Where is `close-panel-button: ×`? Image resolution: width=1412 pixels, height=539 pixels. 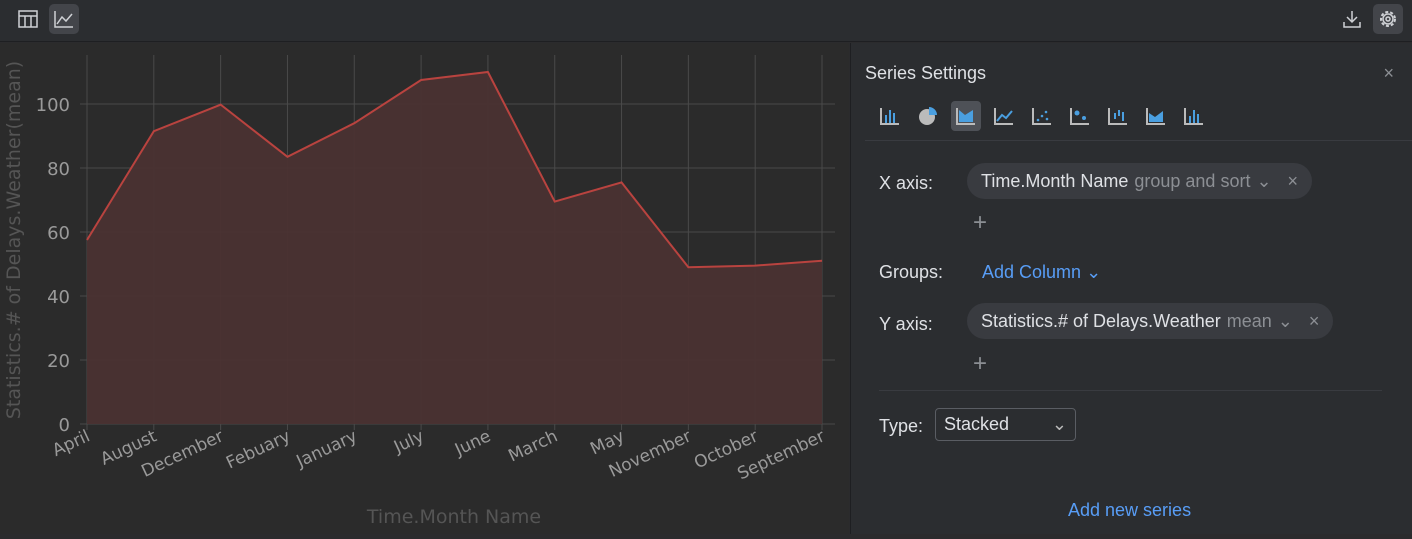
close-panel-button: × is located at coordinates (1388, 73).